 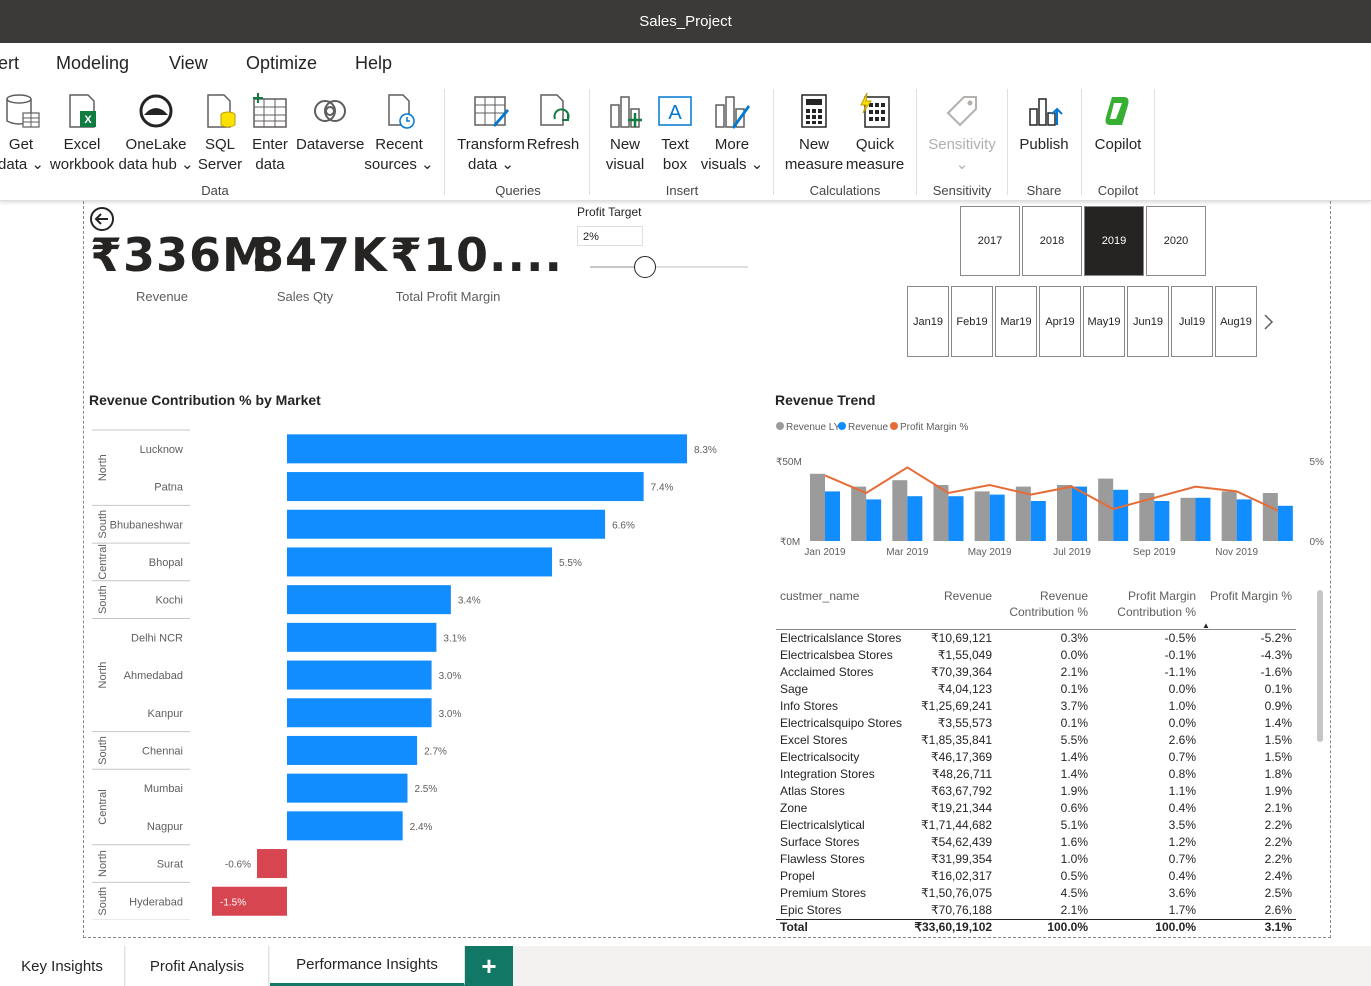 What do you see at coordinates (489, 966) in the screenshot?
I see `add-page-button: +` at bounding box center [489, 966].